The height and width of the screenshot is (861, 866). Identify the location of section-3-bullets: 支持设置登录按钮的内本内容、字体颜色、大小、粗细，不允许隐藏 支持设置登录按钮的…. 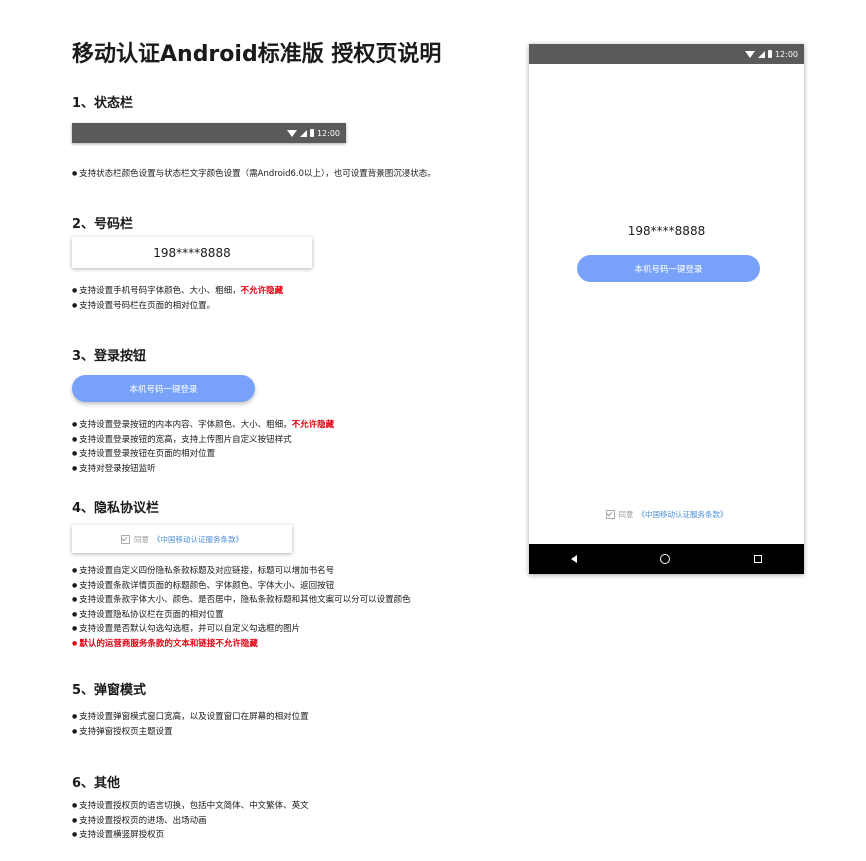
(203, 447).